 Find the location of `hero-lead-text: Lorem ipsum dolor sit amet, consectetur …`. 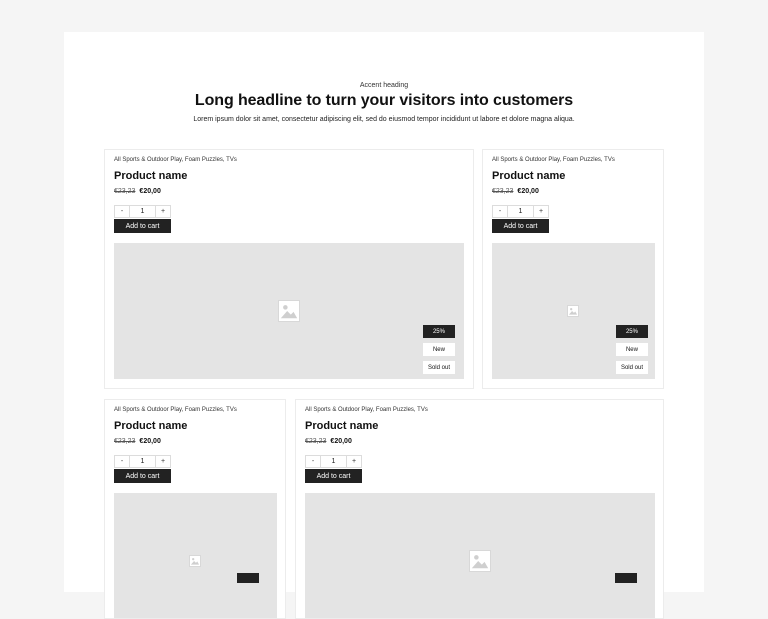

hero-lead-text: Lorem ipsum dolor sit amet, consectetur … is located at coordinates (384, 119).